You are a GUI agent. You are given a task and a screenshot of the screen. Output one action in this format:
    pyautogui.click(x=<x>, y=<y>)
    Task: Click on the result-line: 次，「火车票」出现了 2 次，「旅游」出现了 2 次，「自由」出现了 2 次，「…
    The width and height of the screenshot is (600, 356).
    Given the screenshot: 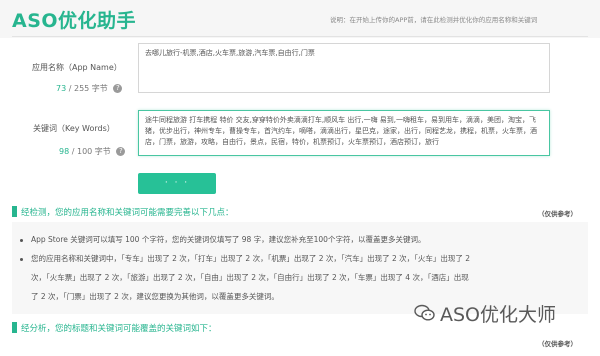 What is the action you would take?
    pyautogui.click(x=250, y=277)
    